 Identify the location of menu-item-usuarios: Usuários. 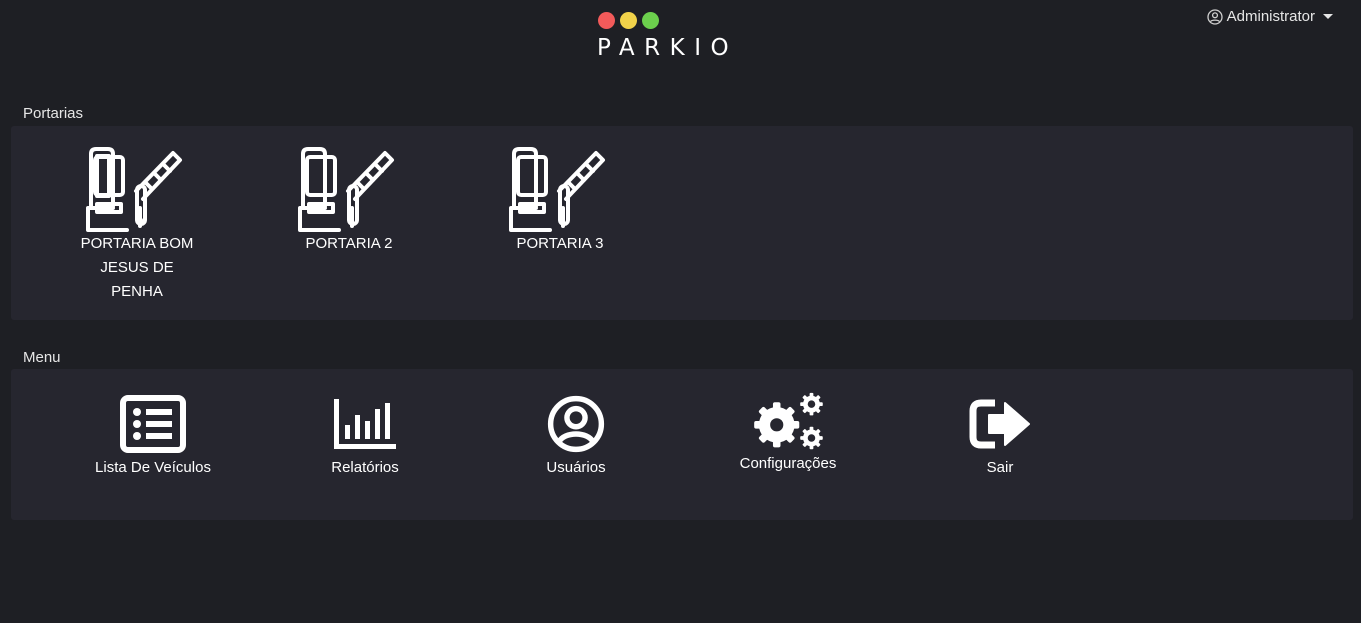
(576, 437).